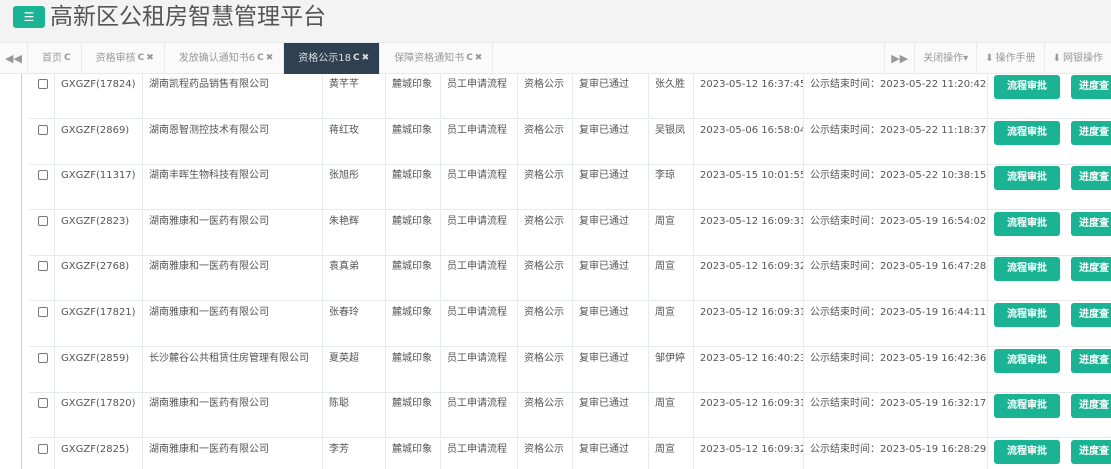  Describe the element at coordinates (896, 453) in the screenshot. I see `cell-end: 公示结束时间：2023-05-19 16:28:29` at that location.